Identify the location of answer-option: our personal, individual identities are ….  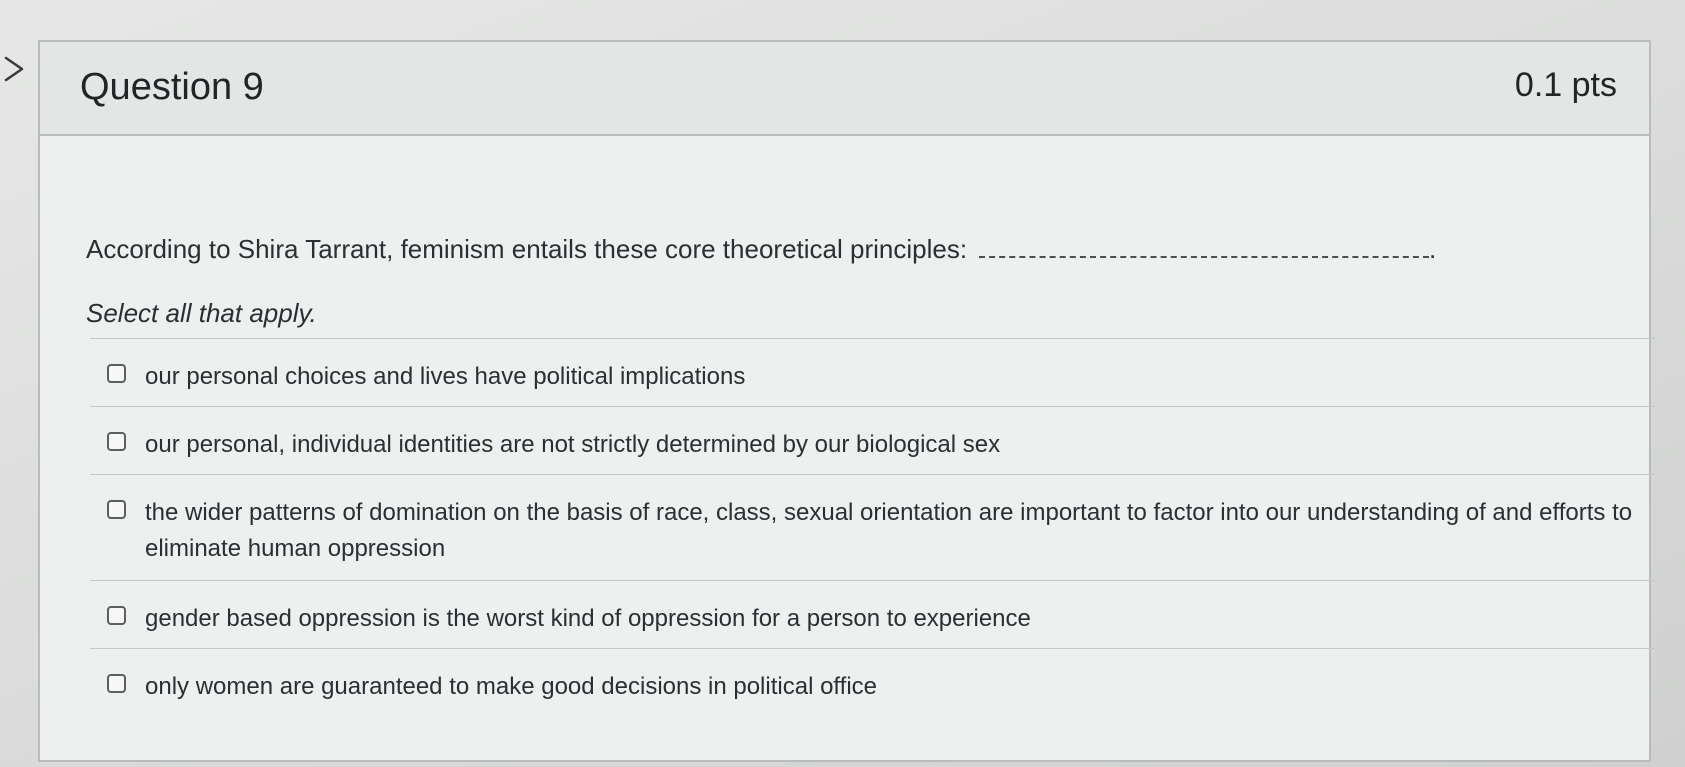
(872, 441).